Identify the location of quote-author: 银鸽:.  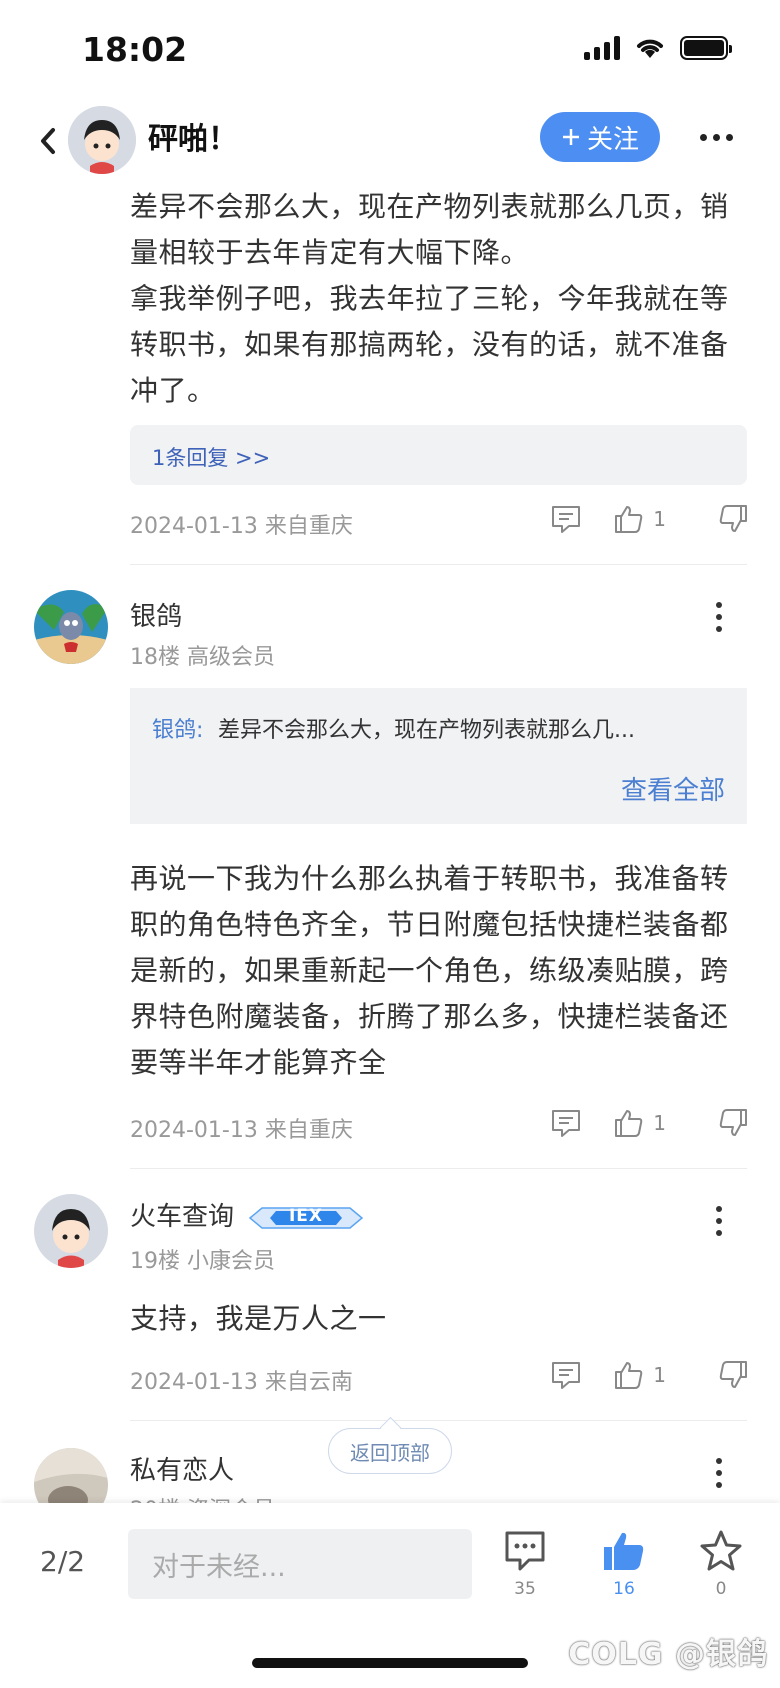
(178, 730).